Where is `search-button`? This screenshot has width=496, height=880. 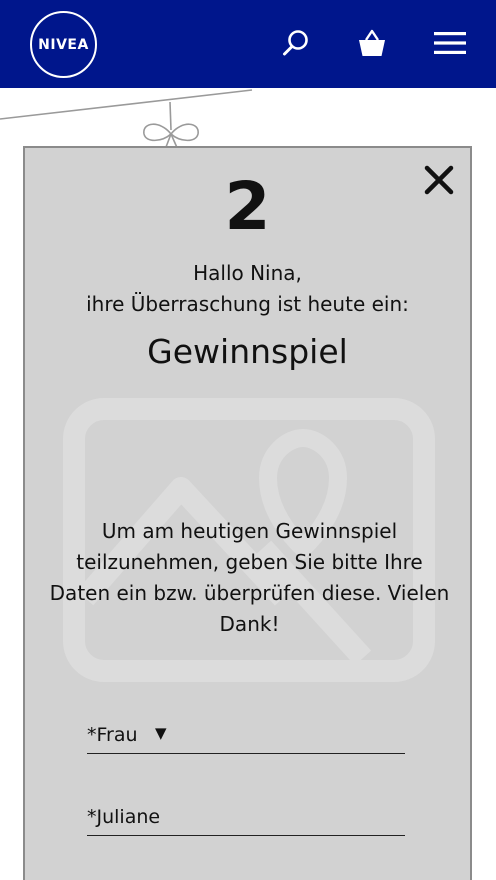
search-button is located at coordinates (296, 43).